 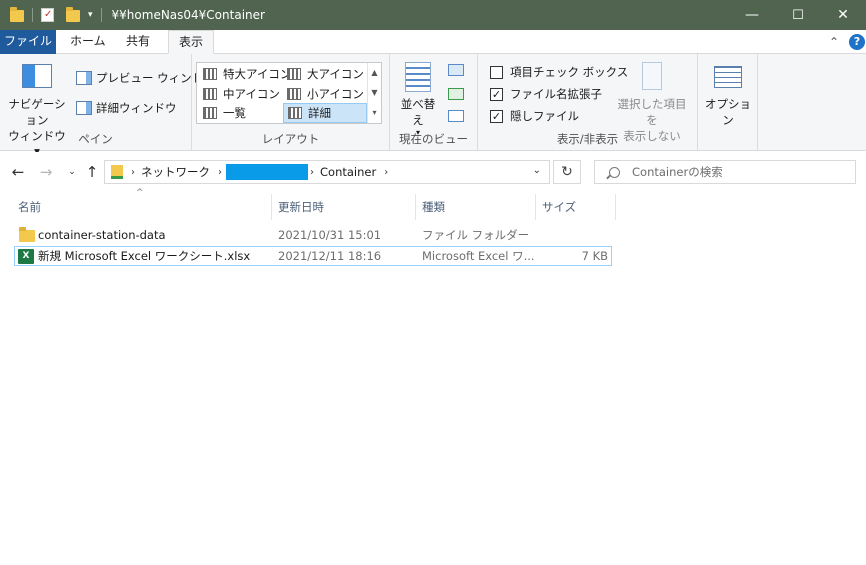 I want to click on layout-details: 詳細, so click(x=325, y=113).